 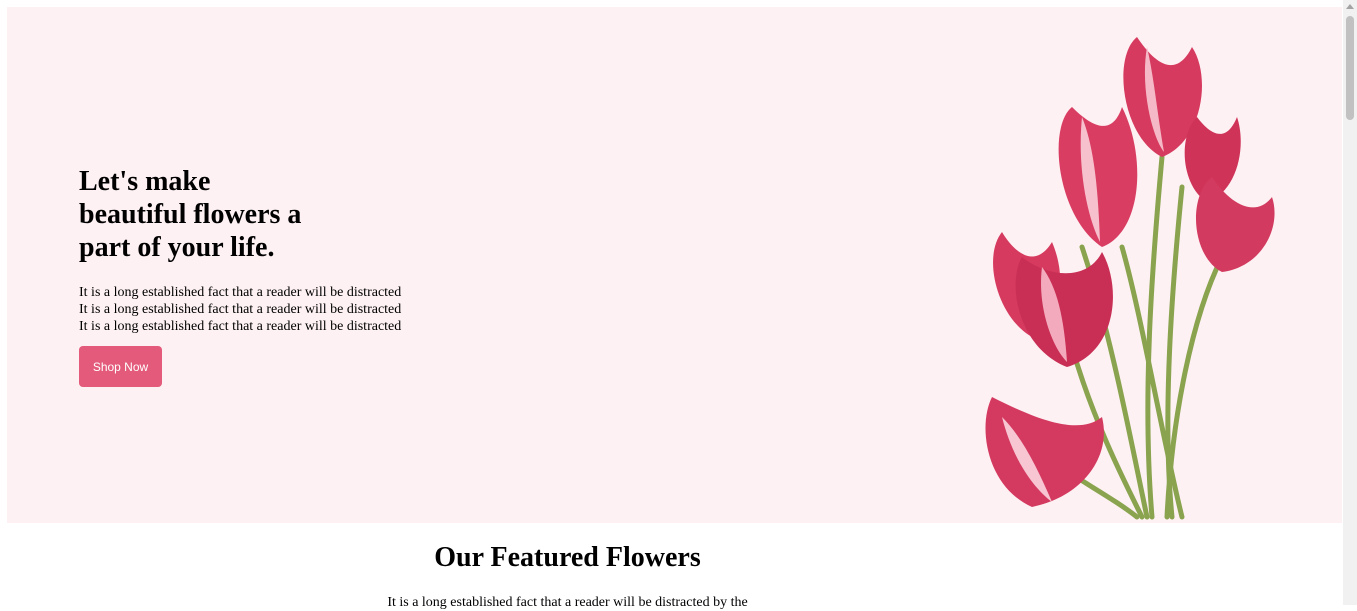 What do you see at coordinates (1350, 68) in the screenshot?
I see `scrollbar-thumb` at bounding box center [1350, 68].